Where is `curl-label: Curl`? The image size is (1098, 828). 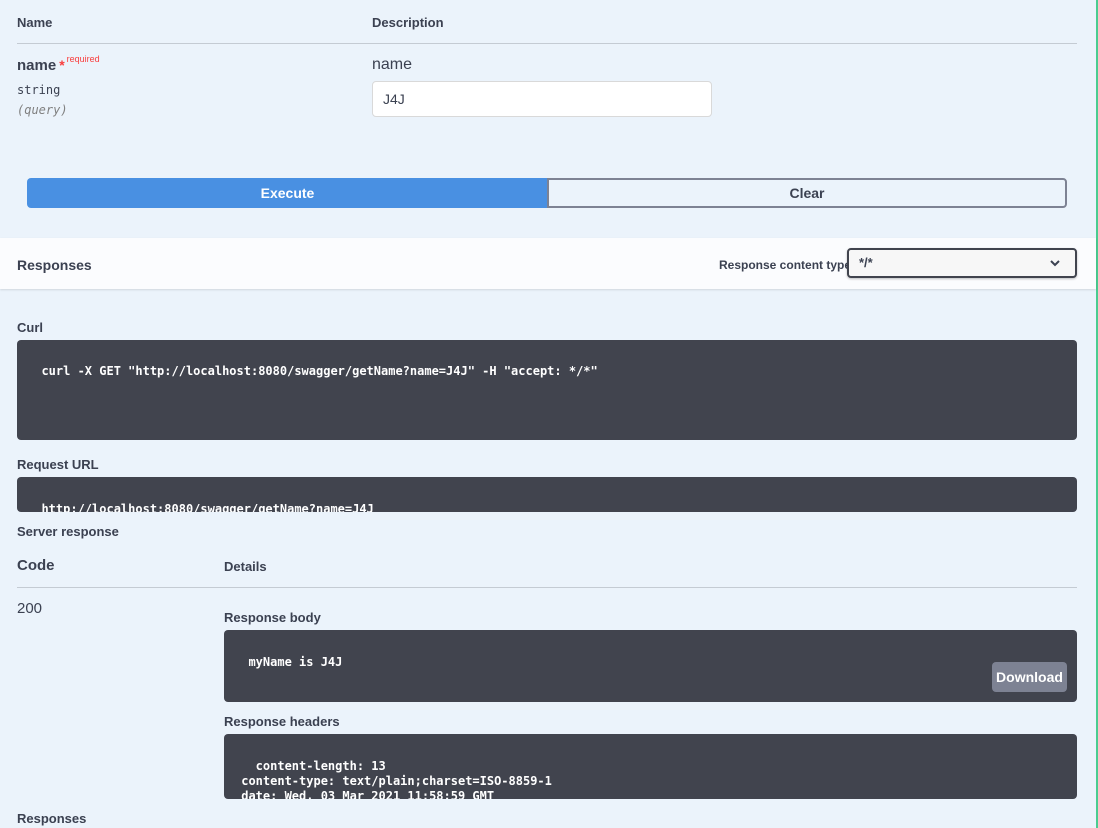
curl-label: Curl is located at coordinates (30, 327).